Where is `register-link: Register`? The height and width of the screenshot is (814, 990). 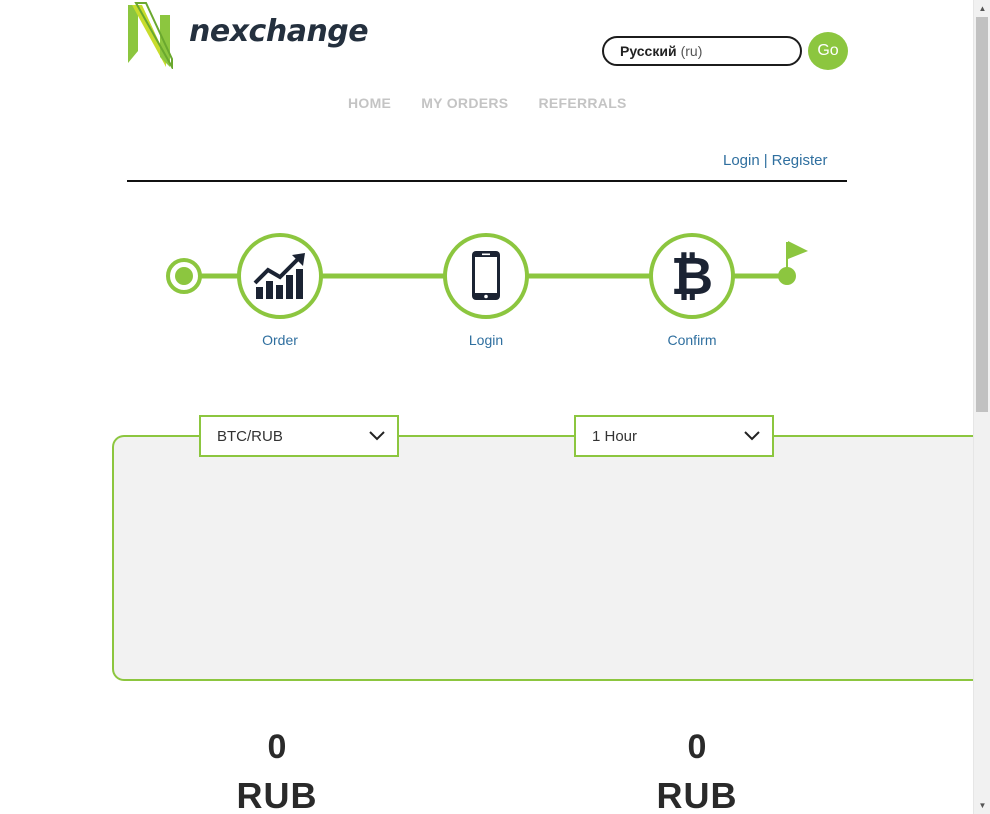
register-link: Register is located at coordinates (800, 160).